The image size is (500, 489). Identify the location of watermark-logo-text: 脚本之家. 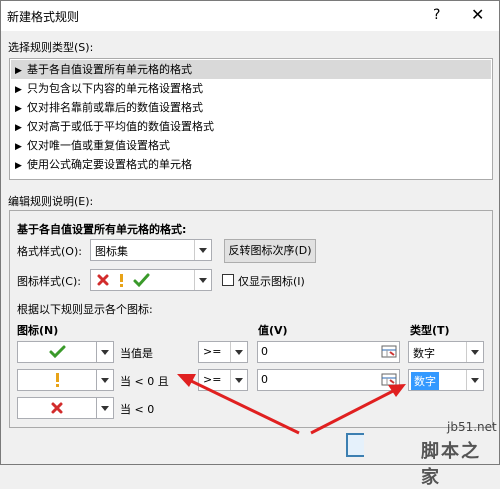
(451, 464).